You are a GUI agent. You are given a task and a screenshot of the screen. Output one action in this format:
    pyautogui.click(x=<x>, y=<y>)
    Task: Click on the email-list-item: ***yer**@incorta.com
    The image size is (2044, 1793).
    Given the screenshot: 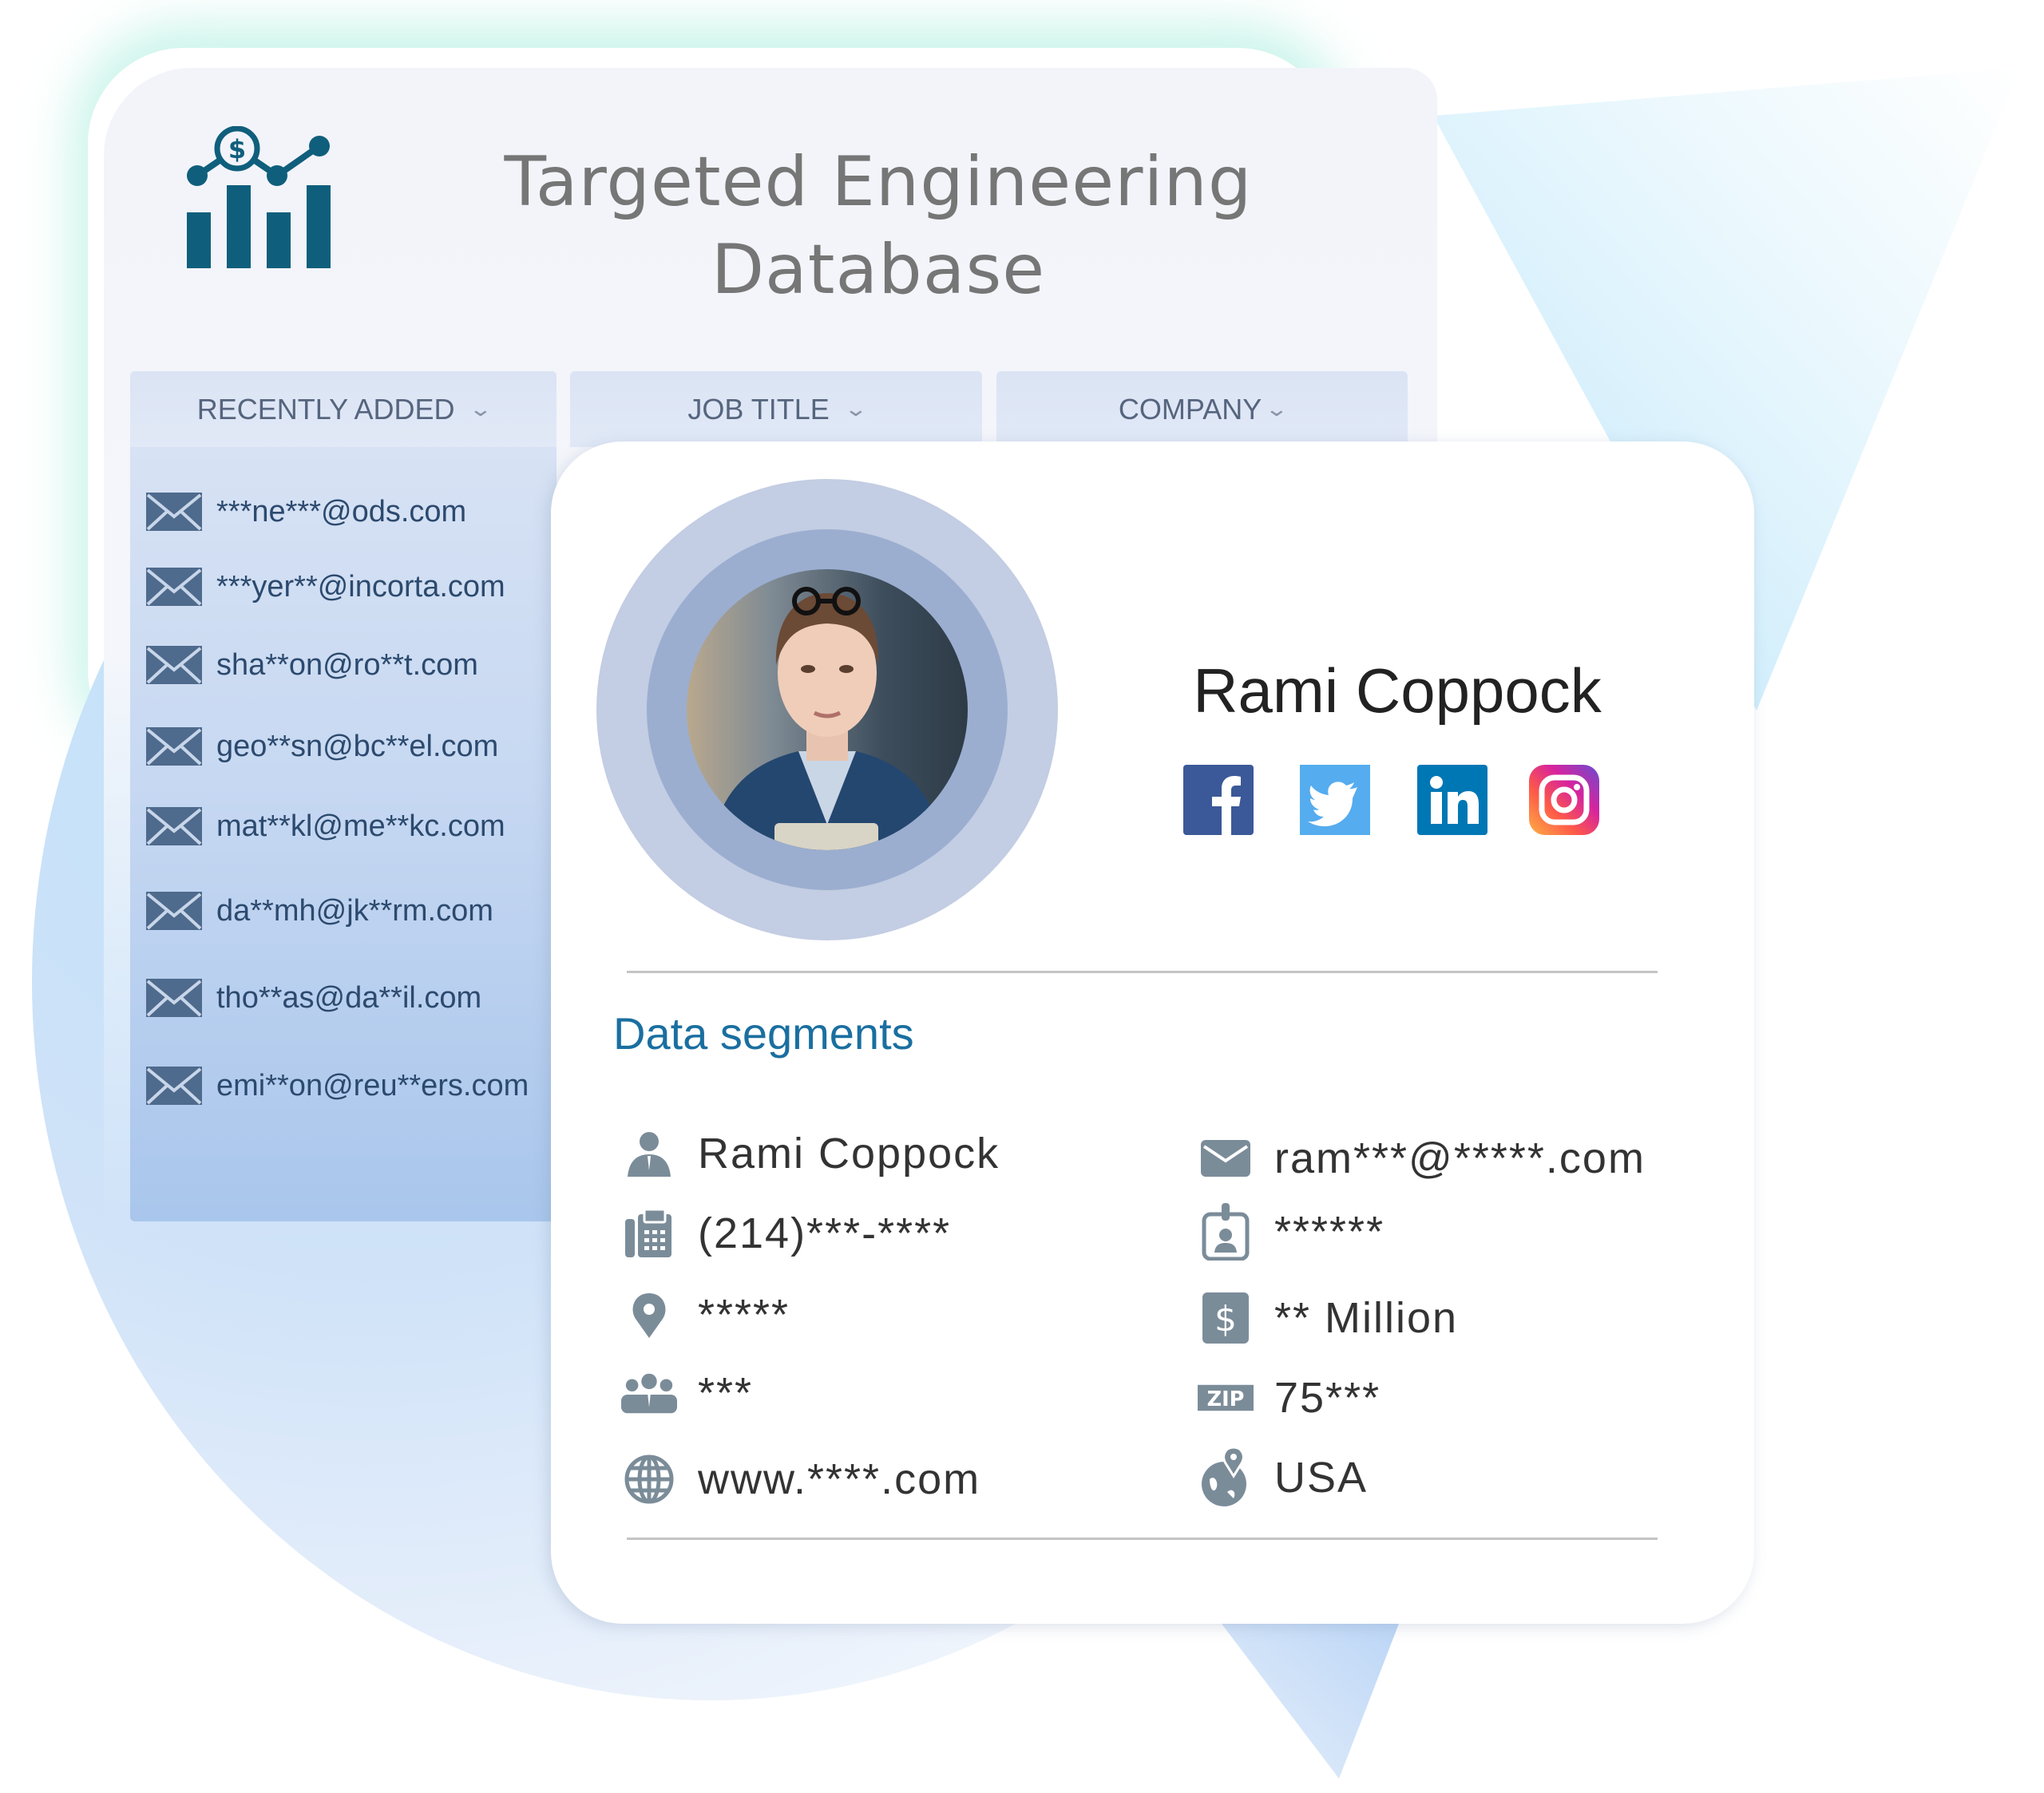 What is the action you would take?
    pyautogui.click(x=325, y=587)
    